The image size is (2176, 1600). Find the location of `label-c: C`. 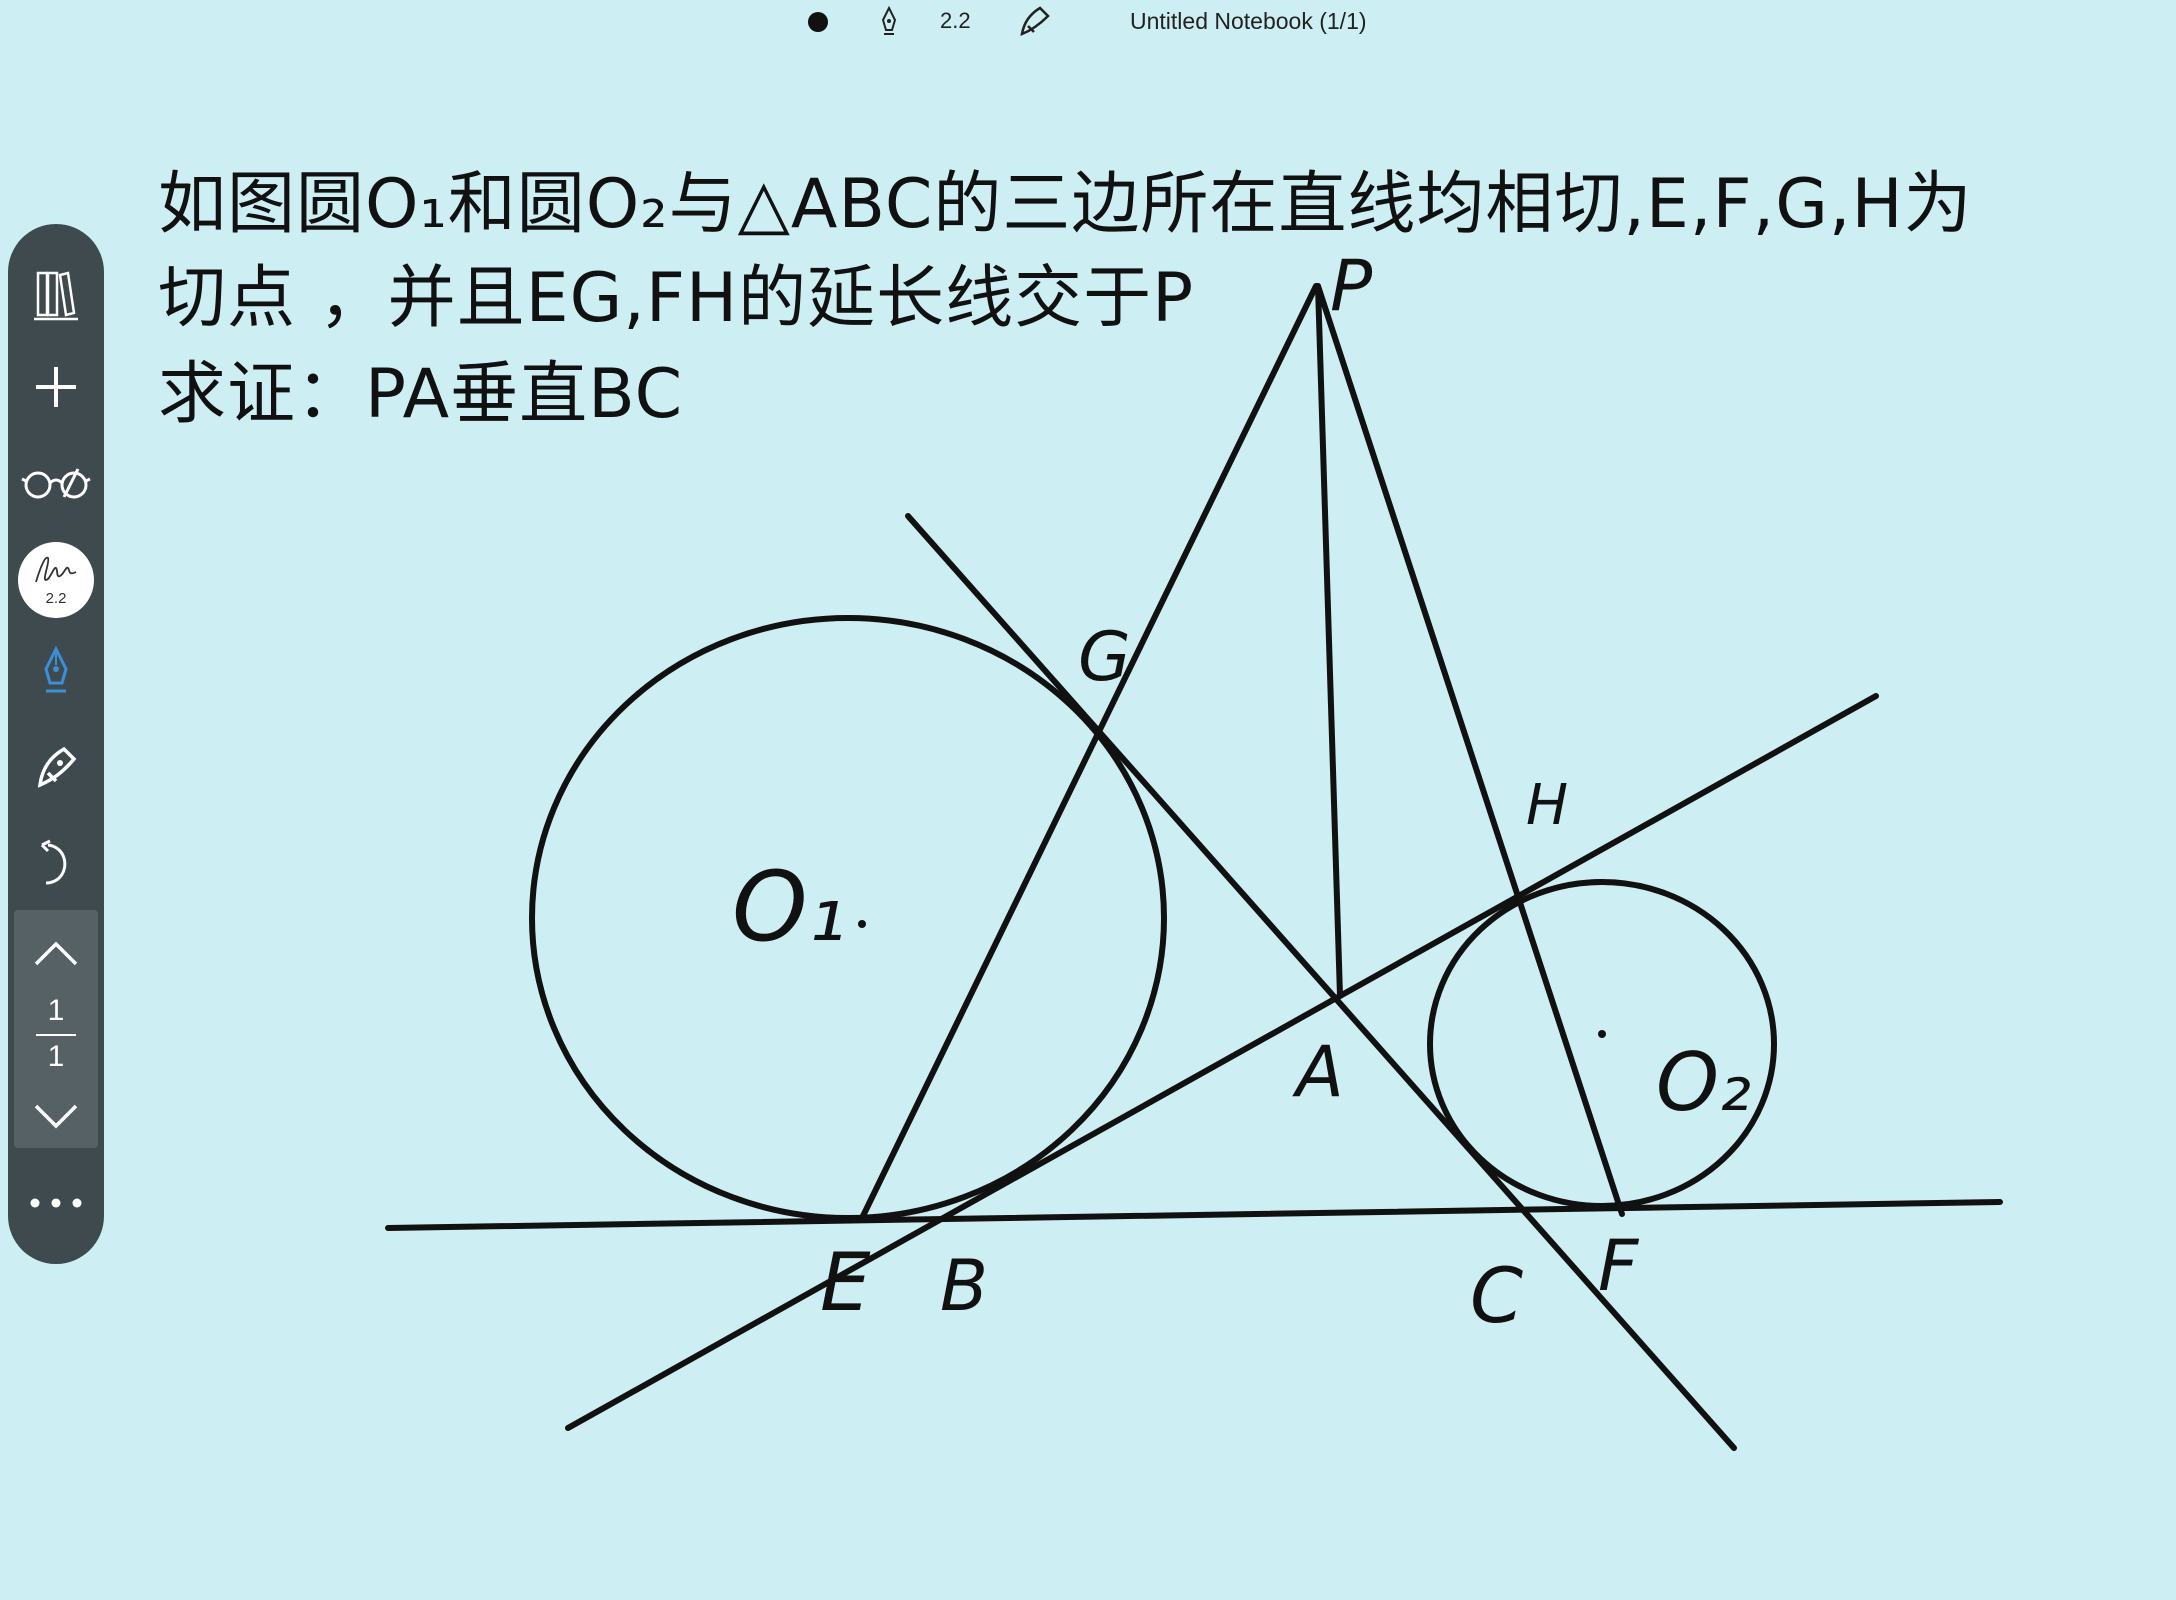

label-c: C is located at coordinates (1496, 1295).